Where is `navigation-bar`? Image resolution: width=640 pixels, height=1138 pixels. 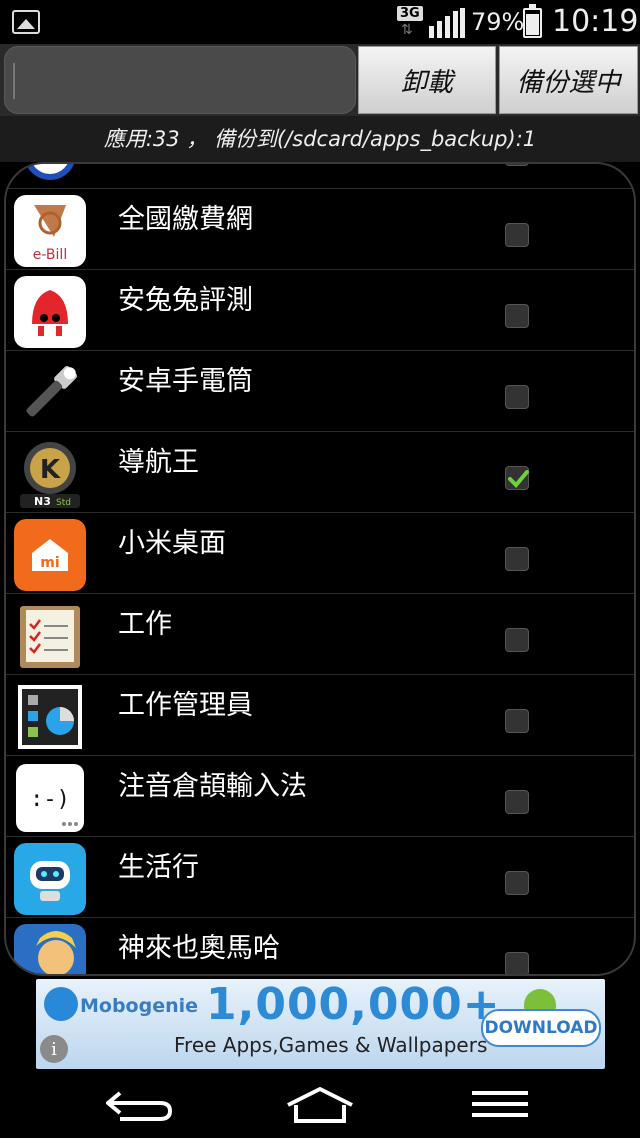
navigation-bar is located at coordinates (320, 1103).